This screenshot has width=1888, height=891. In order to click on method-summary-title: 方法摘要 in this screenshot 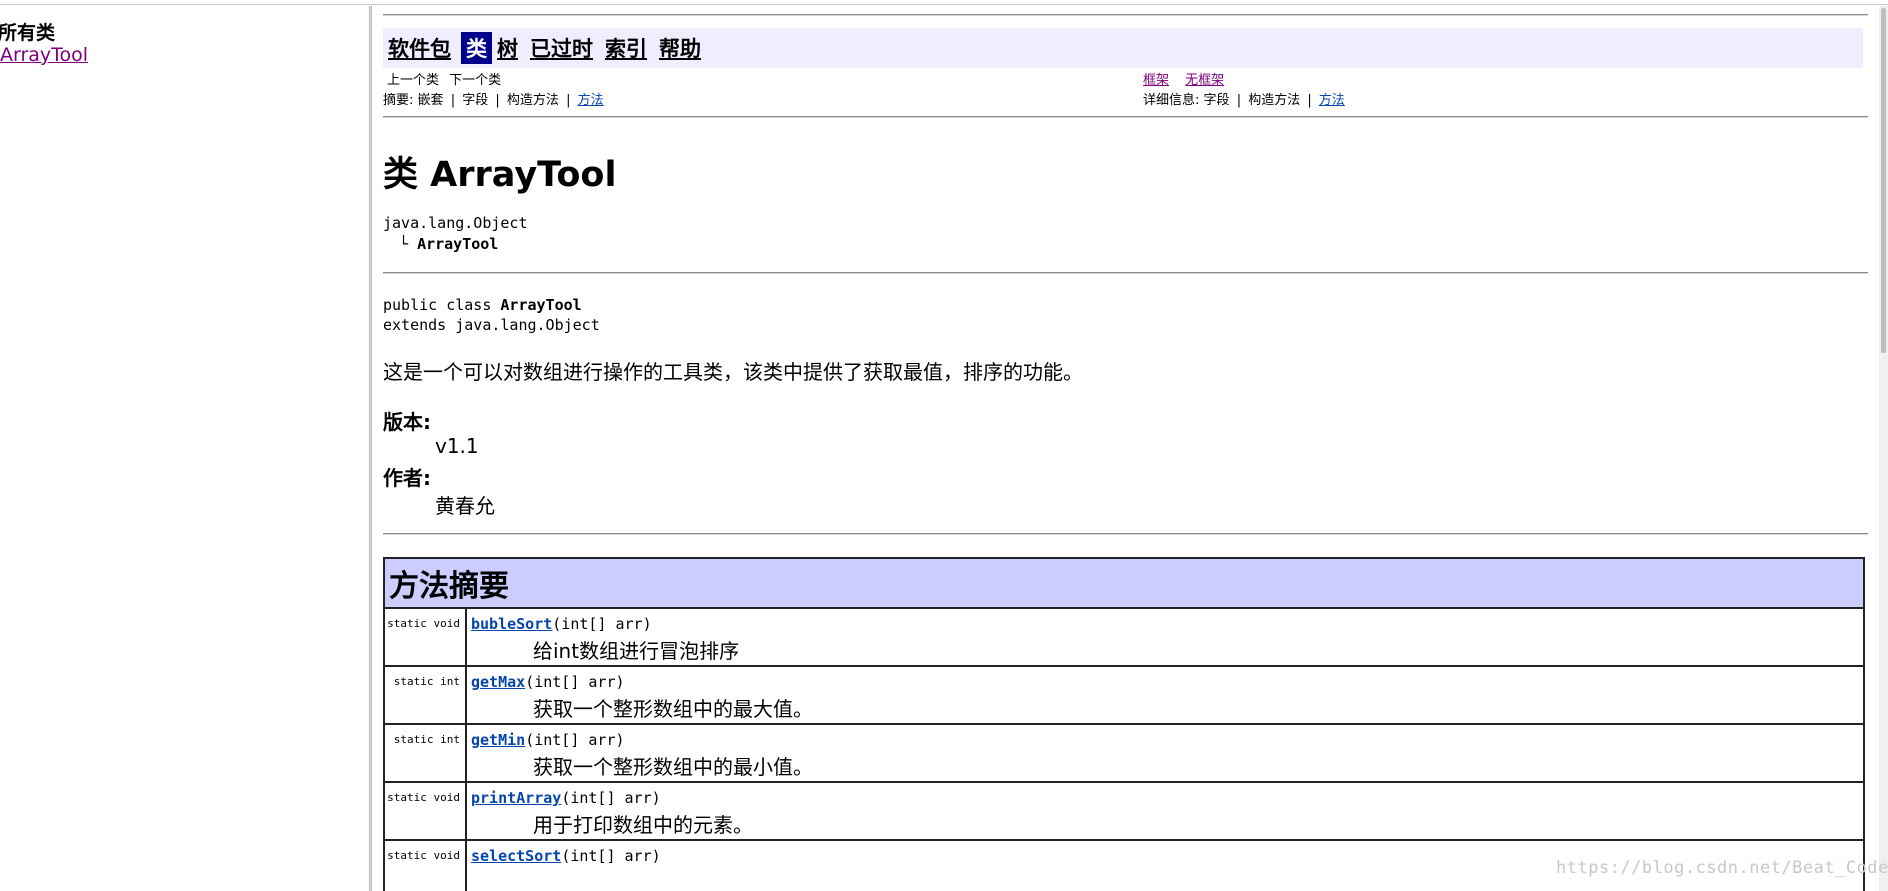, I will do `click(449, 586)`.